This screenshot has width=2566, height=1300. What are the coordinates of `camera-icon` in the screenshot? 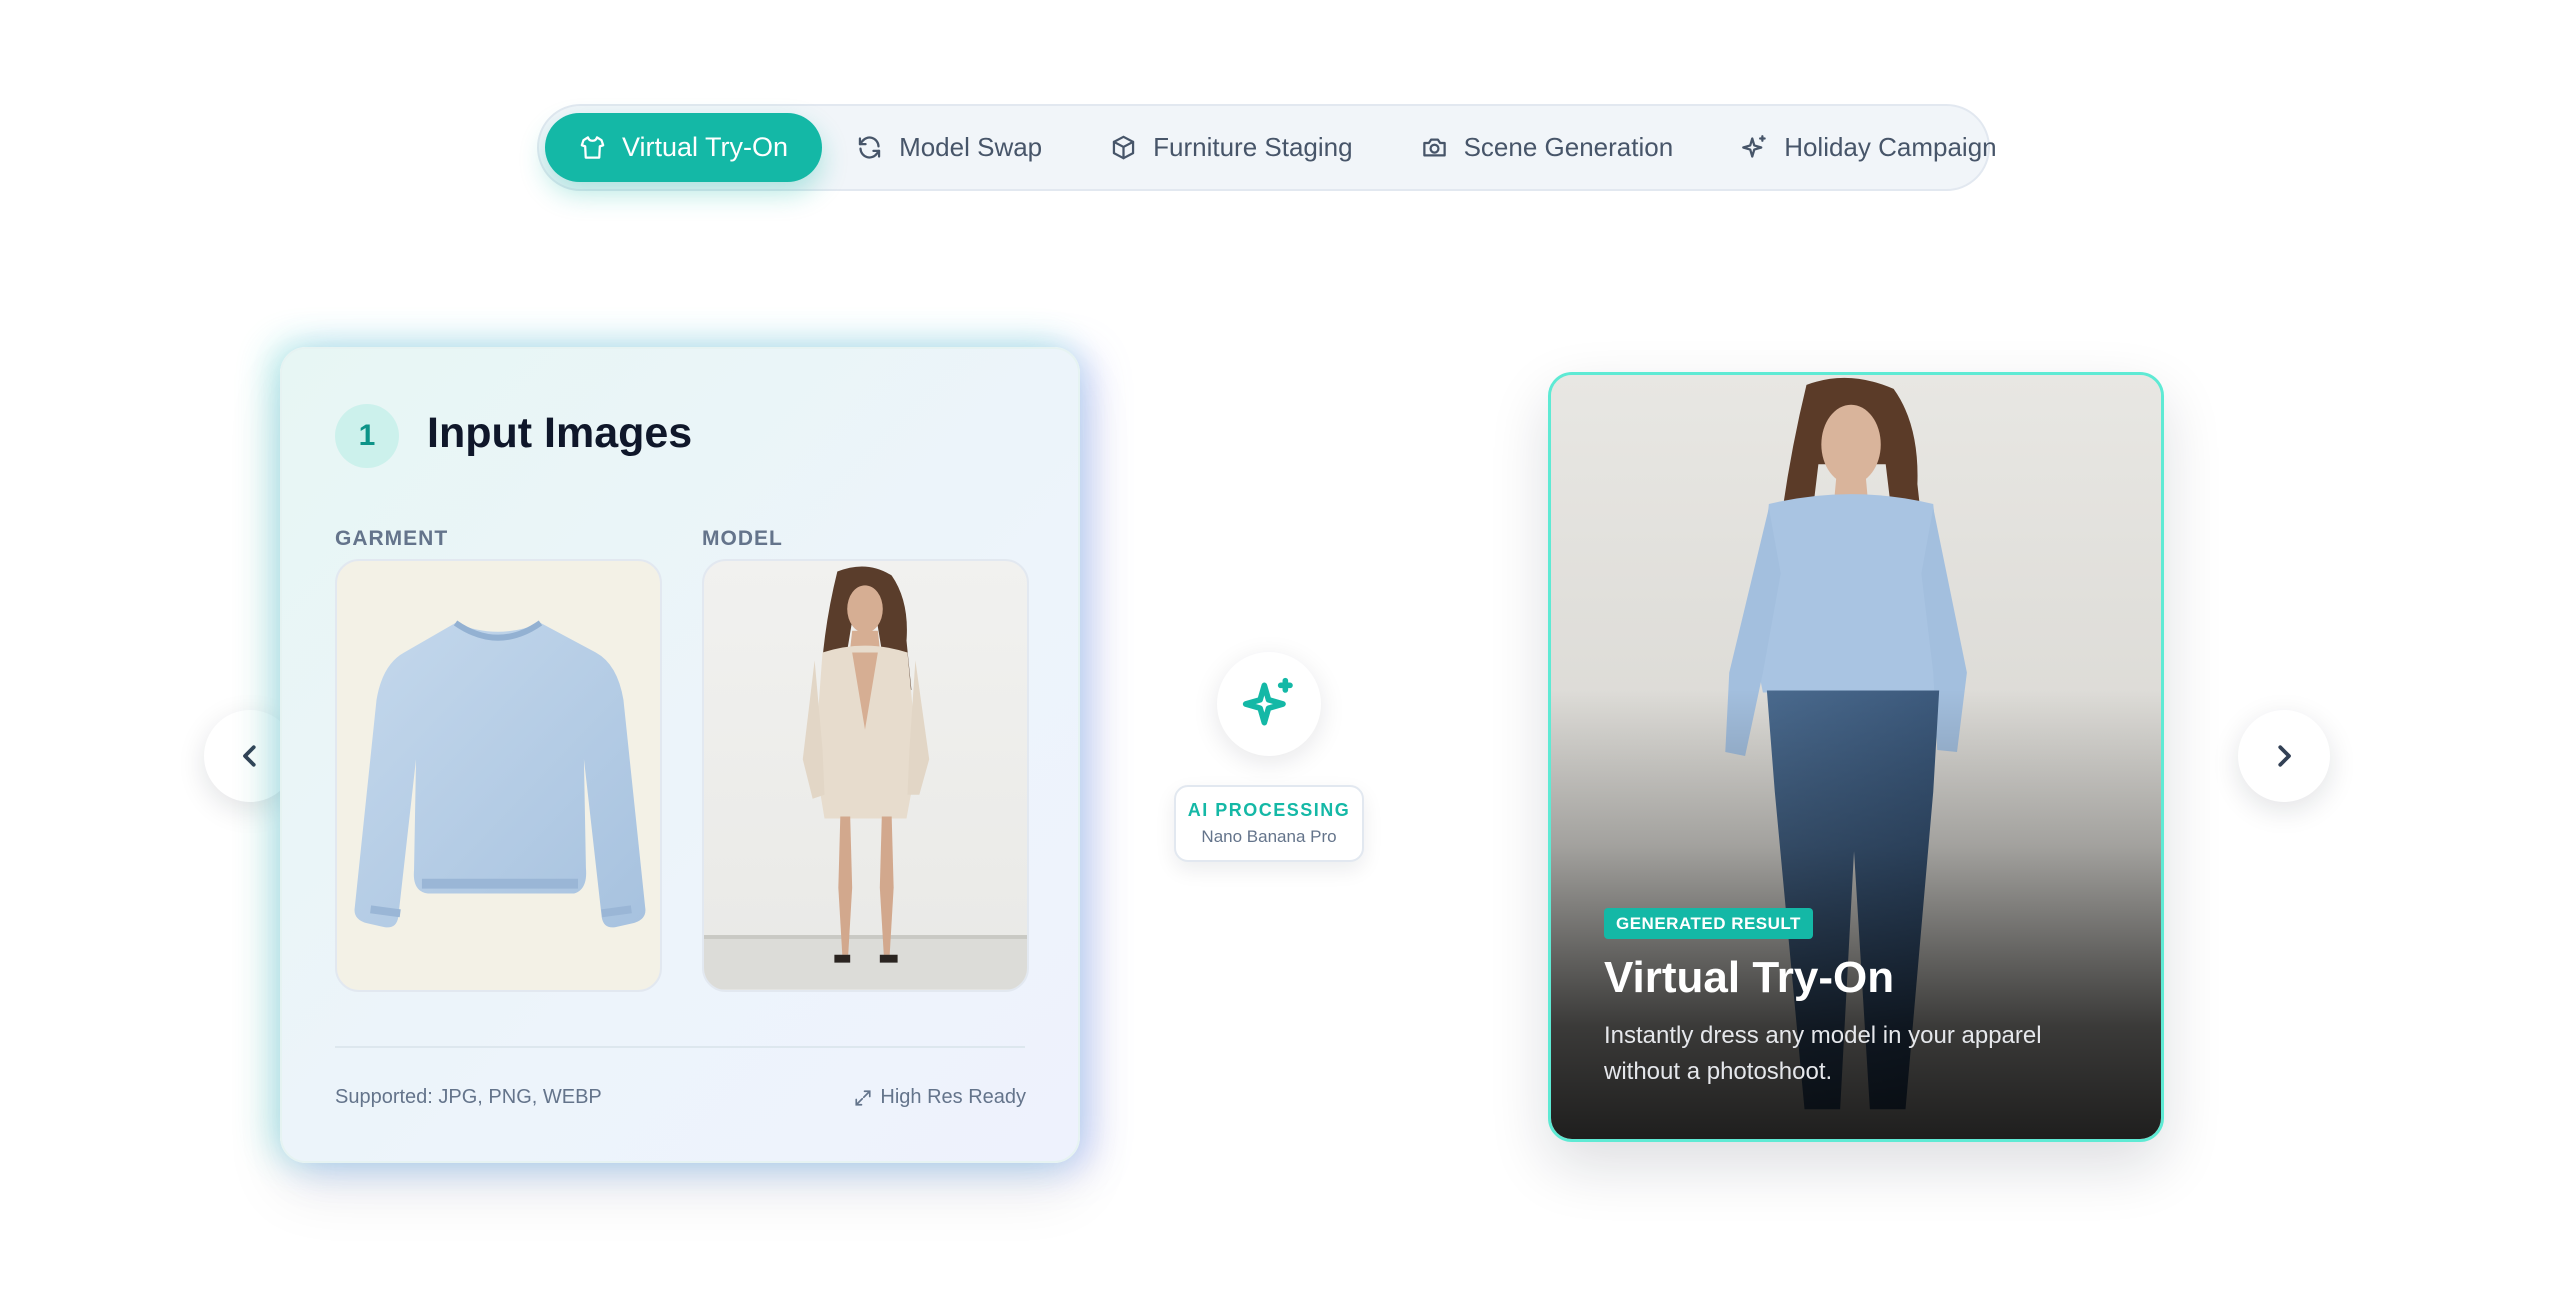 It's located at (1434, 147).